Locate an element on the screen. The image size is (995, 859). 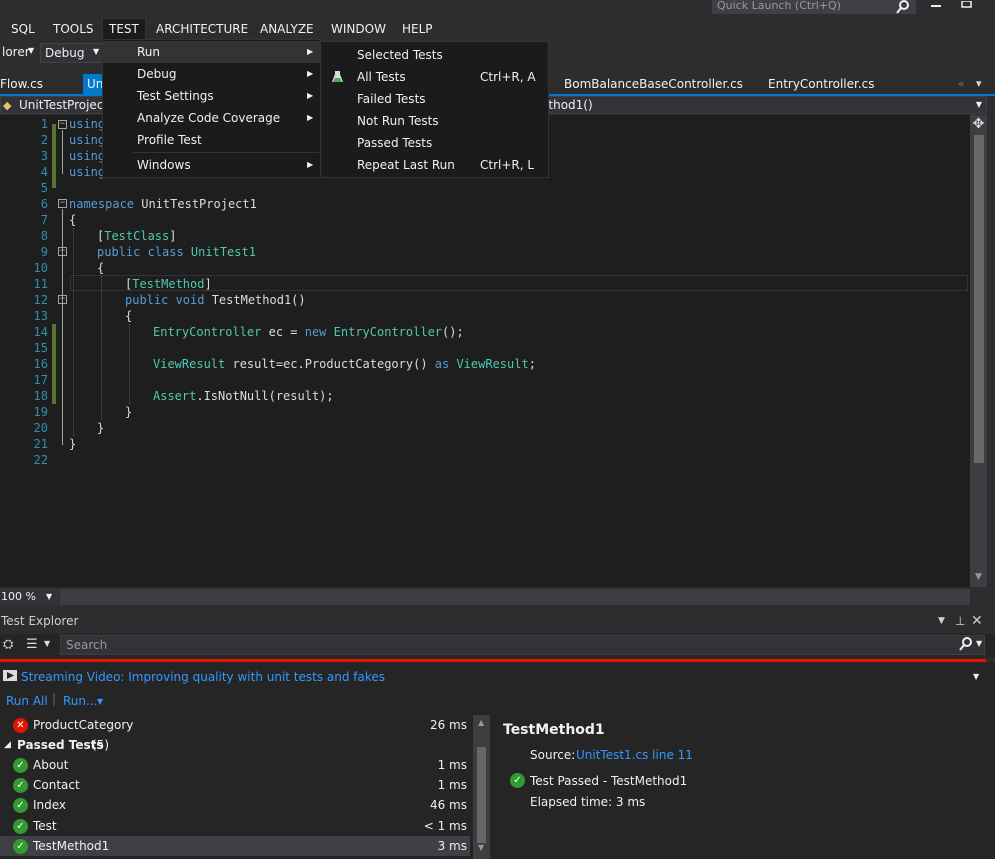
menu-separator is located at coordinates (226, 152).